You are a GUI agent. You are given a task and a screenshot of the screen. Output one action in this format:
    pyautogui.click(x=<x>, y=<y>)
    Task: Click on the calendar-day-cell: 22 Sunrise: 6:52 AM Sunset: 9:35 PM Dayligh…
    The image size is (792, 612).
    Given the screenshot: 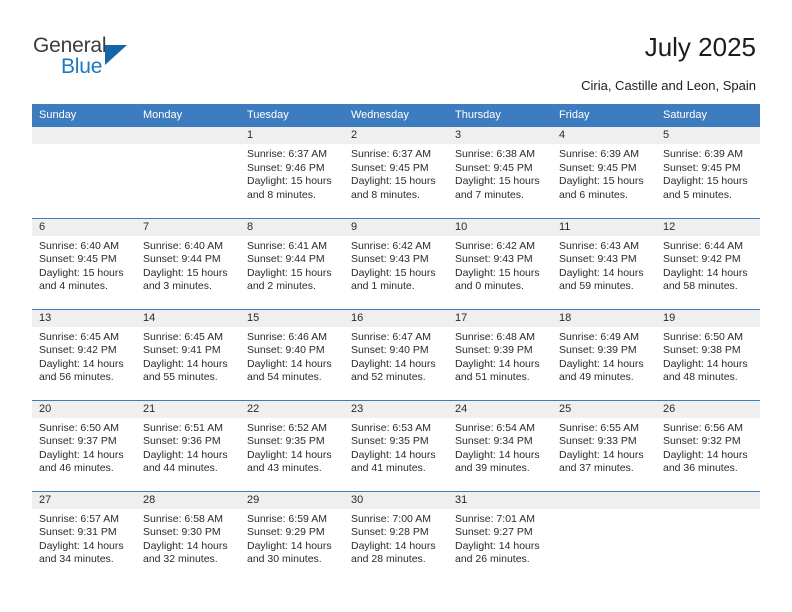 What is the action you would take?
    pyautogui.click(x=292, y=445)
    